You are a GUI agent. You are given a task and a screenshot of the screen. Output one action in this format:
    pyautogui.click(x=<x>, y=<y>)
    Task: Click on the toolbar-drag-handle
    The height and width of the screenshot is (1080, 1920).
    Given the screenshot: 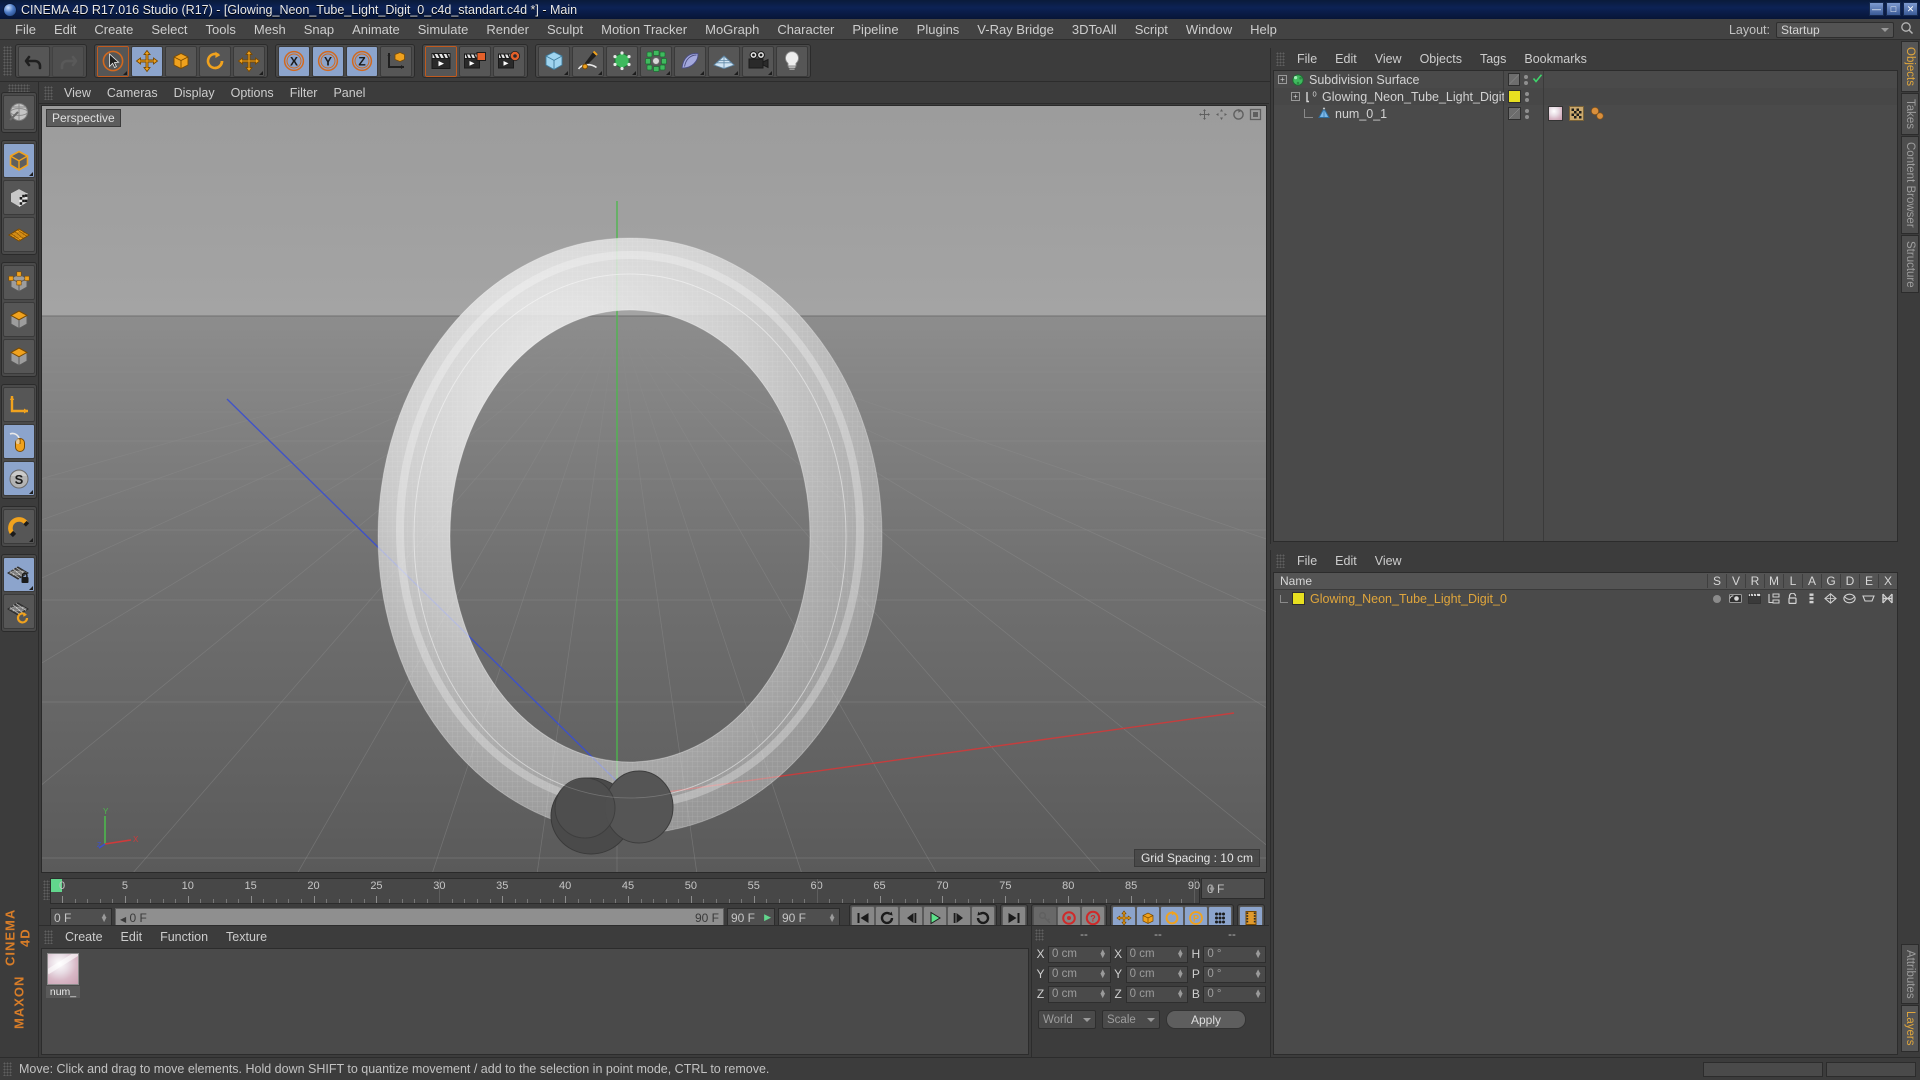 What is the action you would take?
    pyautogui.click(x=7, y=61)
    